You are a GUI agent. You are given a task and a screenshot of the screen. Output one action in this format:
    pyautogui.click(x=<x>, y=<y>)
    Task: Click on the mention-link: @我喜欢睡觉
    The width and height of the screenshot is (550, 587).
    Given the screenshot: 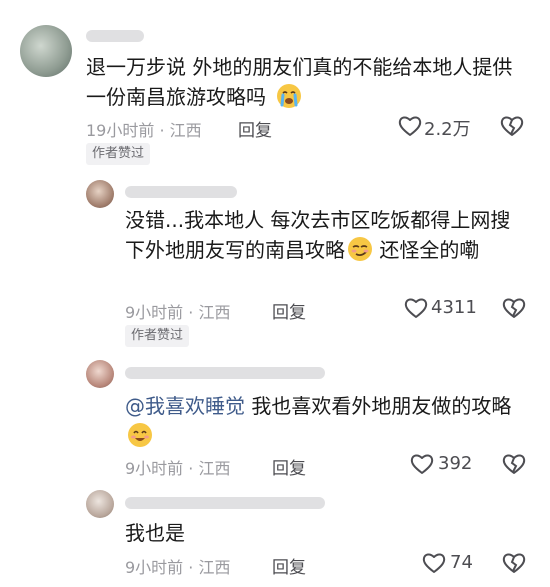 What is the action you would take?
    pyautogui.click(x=185, y=406)
    